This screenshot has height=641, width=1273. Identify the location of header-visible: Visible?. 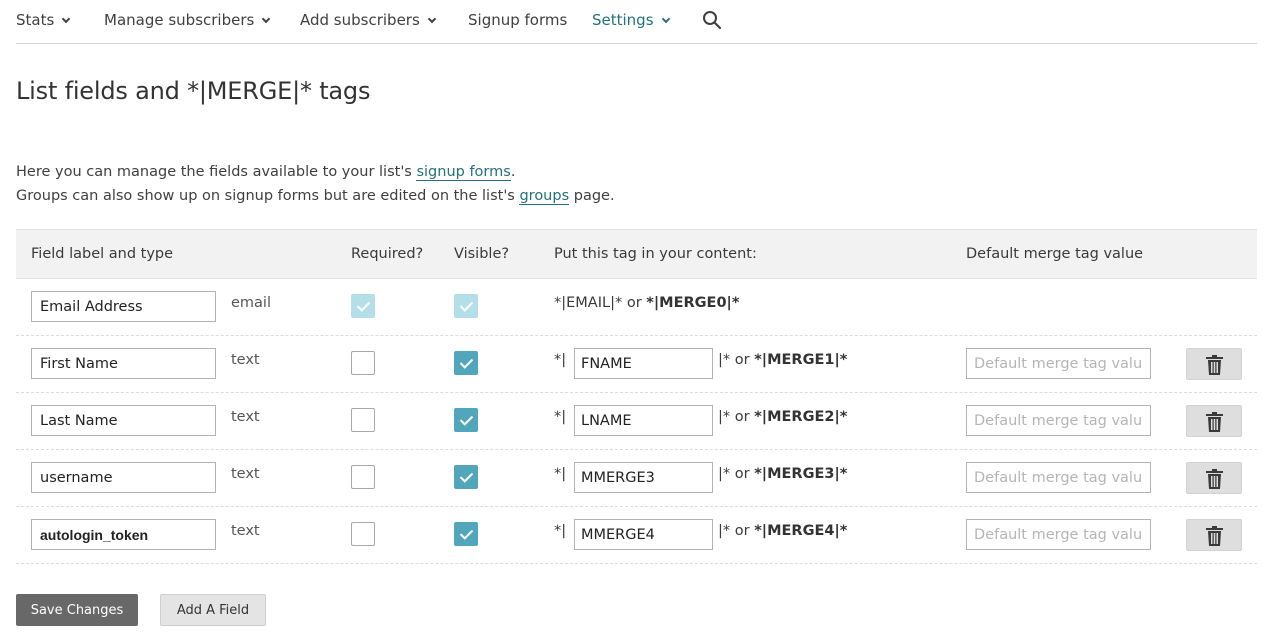
(482, 254).